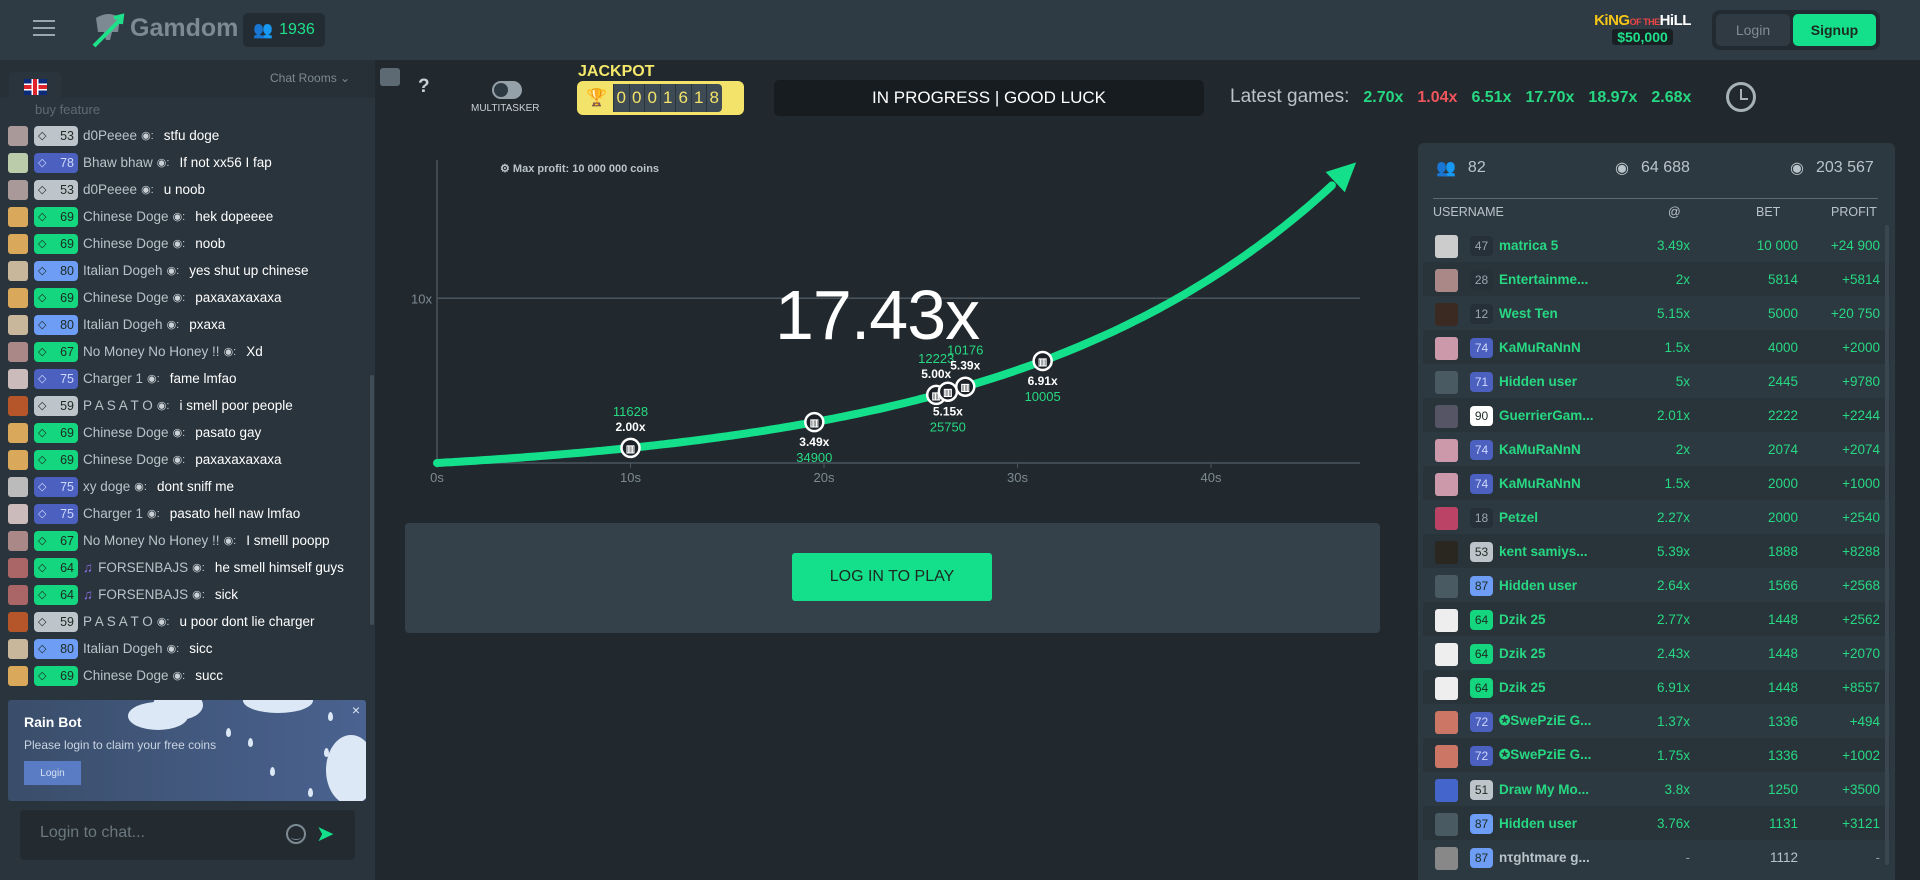 This screenshot has width=1920, height=880. What do you see at coordinates (892, 577) in the screenshot?
I see `login-to-play-button: LOG IN TO PLAY` at bounding box center [892, 577].